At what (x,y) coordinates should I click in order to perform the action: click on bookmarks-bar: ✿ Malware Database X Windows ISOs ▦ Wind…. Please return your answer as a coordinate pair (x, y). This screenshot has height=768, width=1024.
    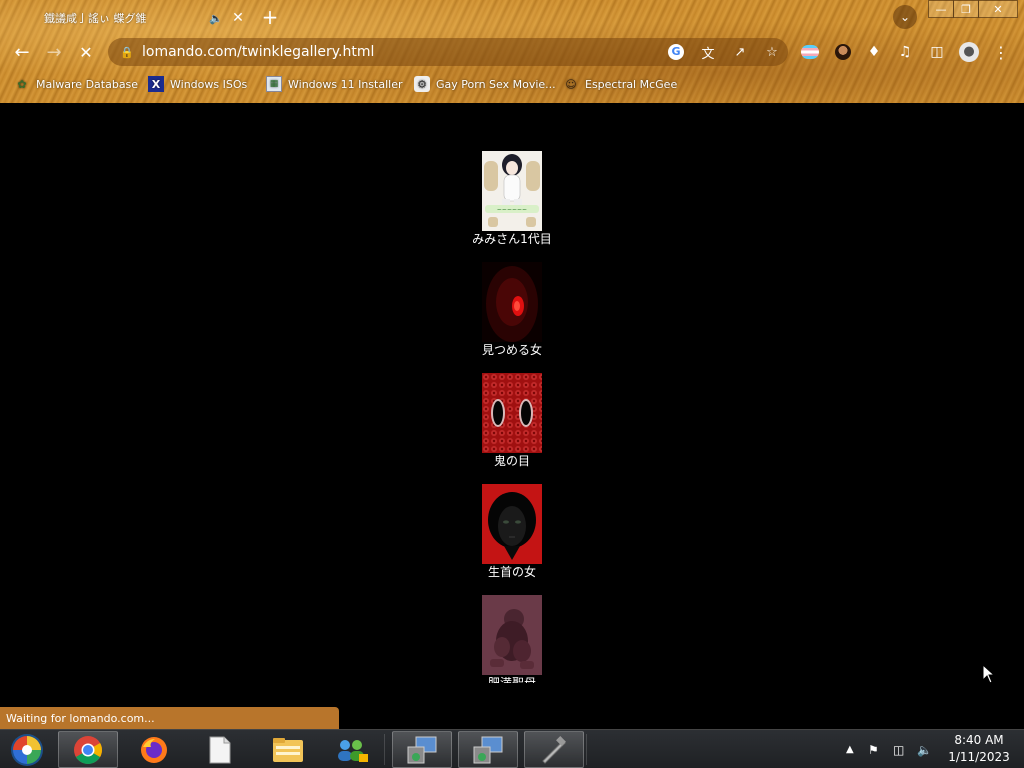
    Looking at the image, I should click on (512, 84).